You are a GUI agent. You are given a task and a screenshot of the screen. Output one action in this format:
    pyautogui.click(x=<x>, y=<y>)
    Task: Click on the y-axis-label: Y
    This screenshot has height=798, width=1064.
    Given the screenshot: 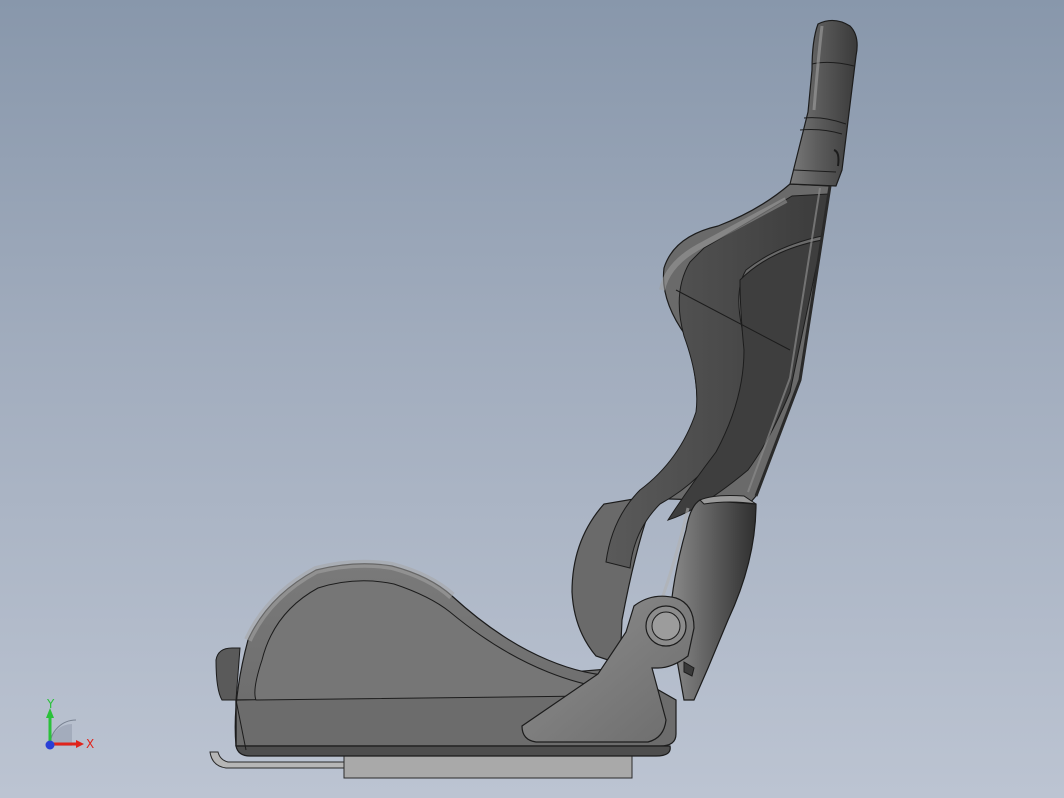 What is the action you would take?
    pyautogui.click(x=50, y=704)
    